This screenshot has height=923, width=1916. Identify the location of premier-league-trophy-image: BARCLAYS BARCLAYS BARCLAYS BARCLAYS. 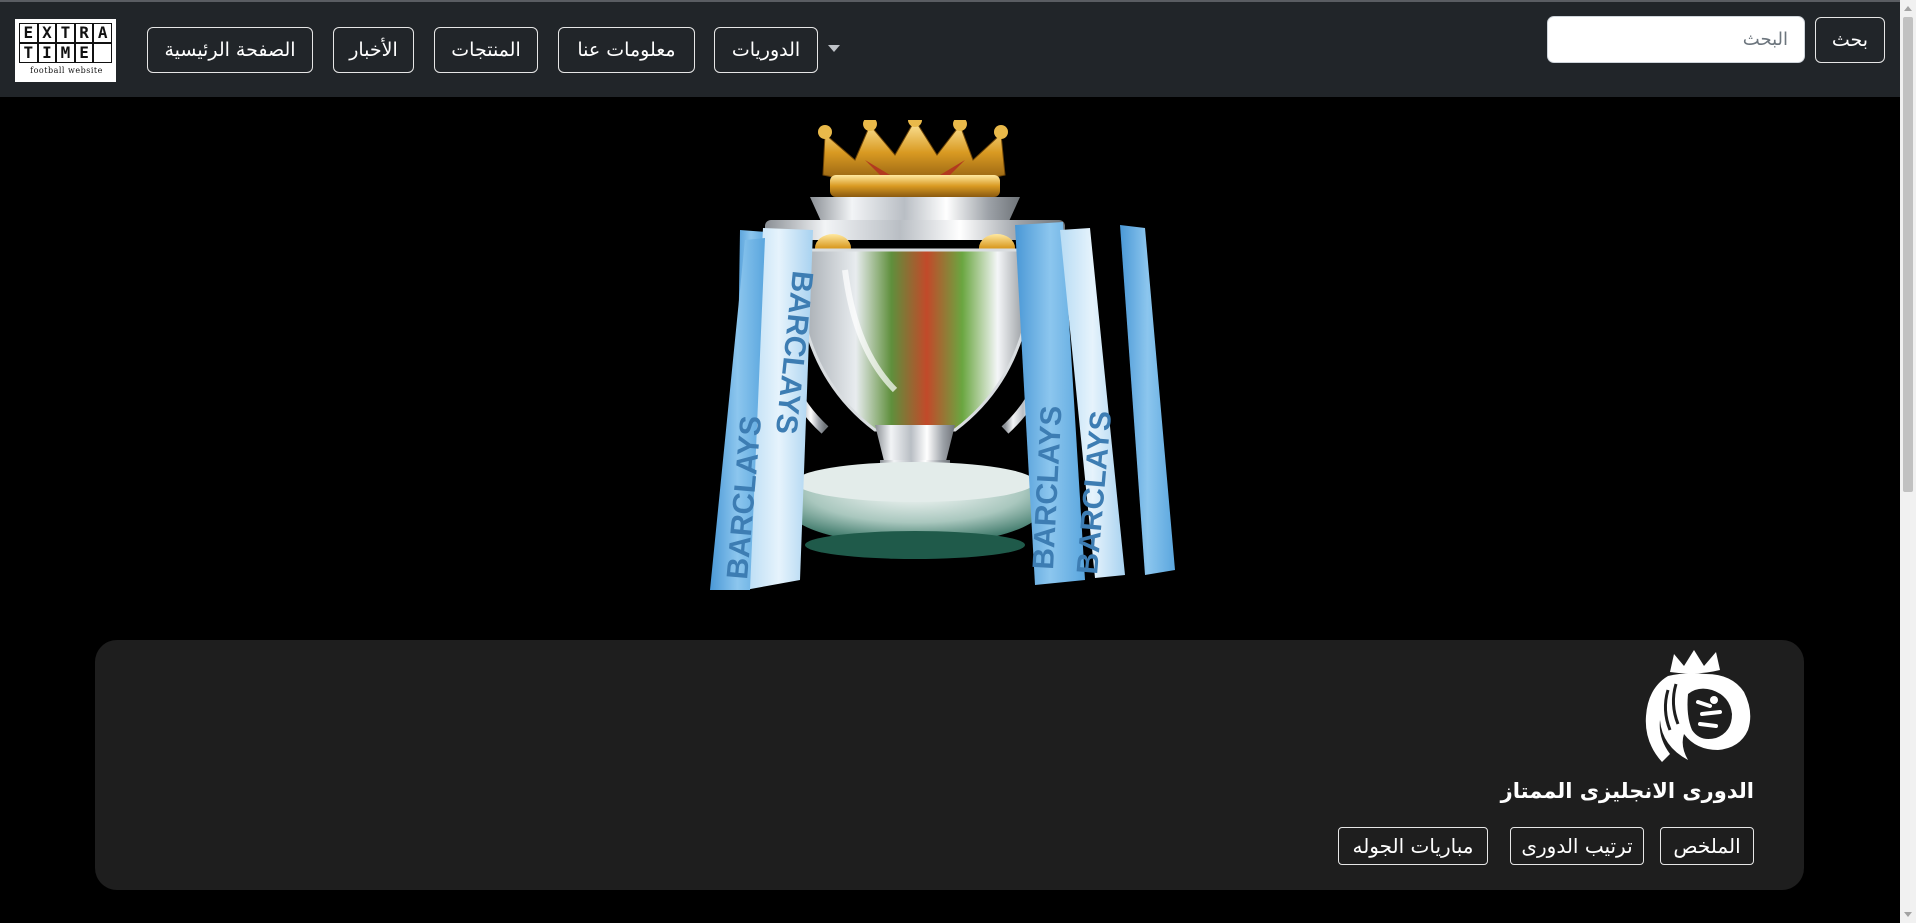
(942, 355).